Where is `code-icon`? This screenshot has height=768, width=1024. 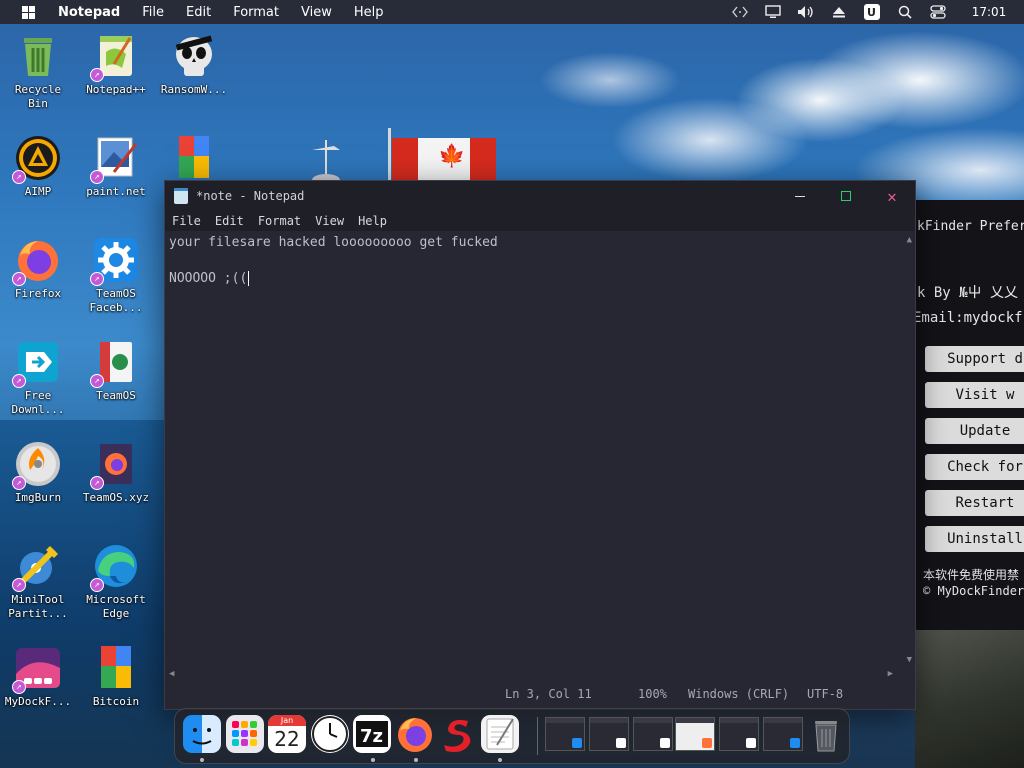 code-icon is located at coordinates (739, 12).